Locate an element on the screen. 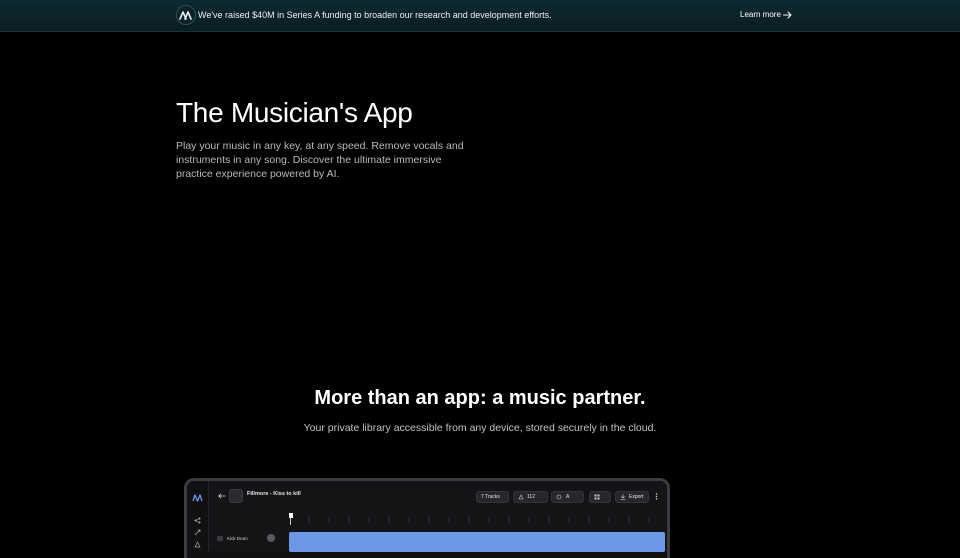 This screenshot has width=960, height=558. learn-more-link: Learn more is located at coordinates (766, 14).